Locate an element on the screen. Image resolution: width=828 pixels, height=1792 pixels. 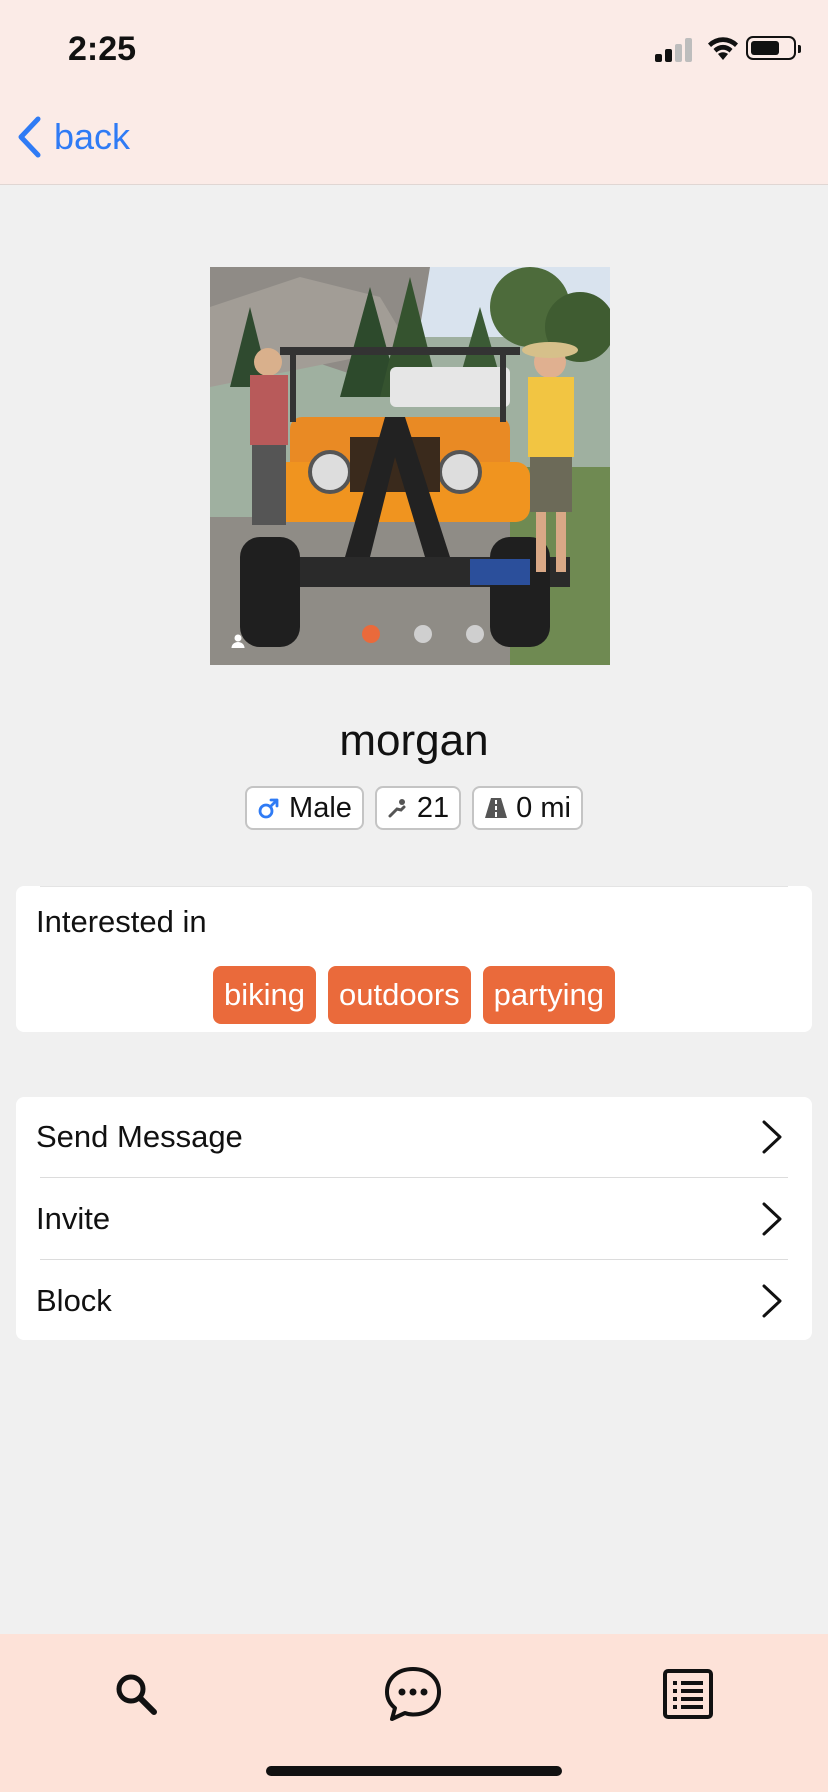
cellular-signal-icon is located at coordinates (675, 50).